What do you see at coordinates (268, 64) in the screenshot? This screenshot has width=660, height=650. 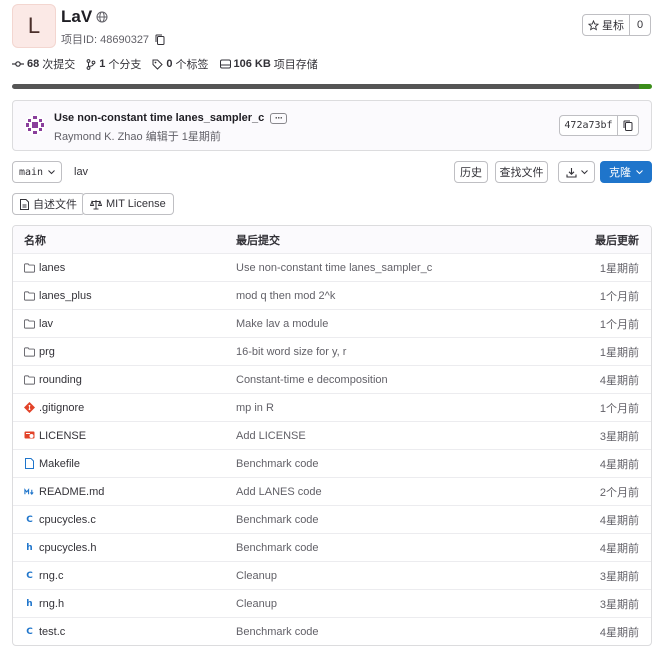 I see `storage-stat: 106 KB 项目存储` at bounding box center [268, 64].